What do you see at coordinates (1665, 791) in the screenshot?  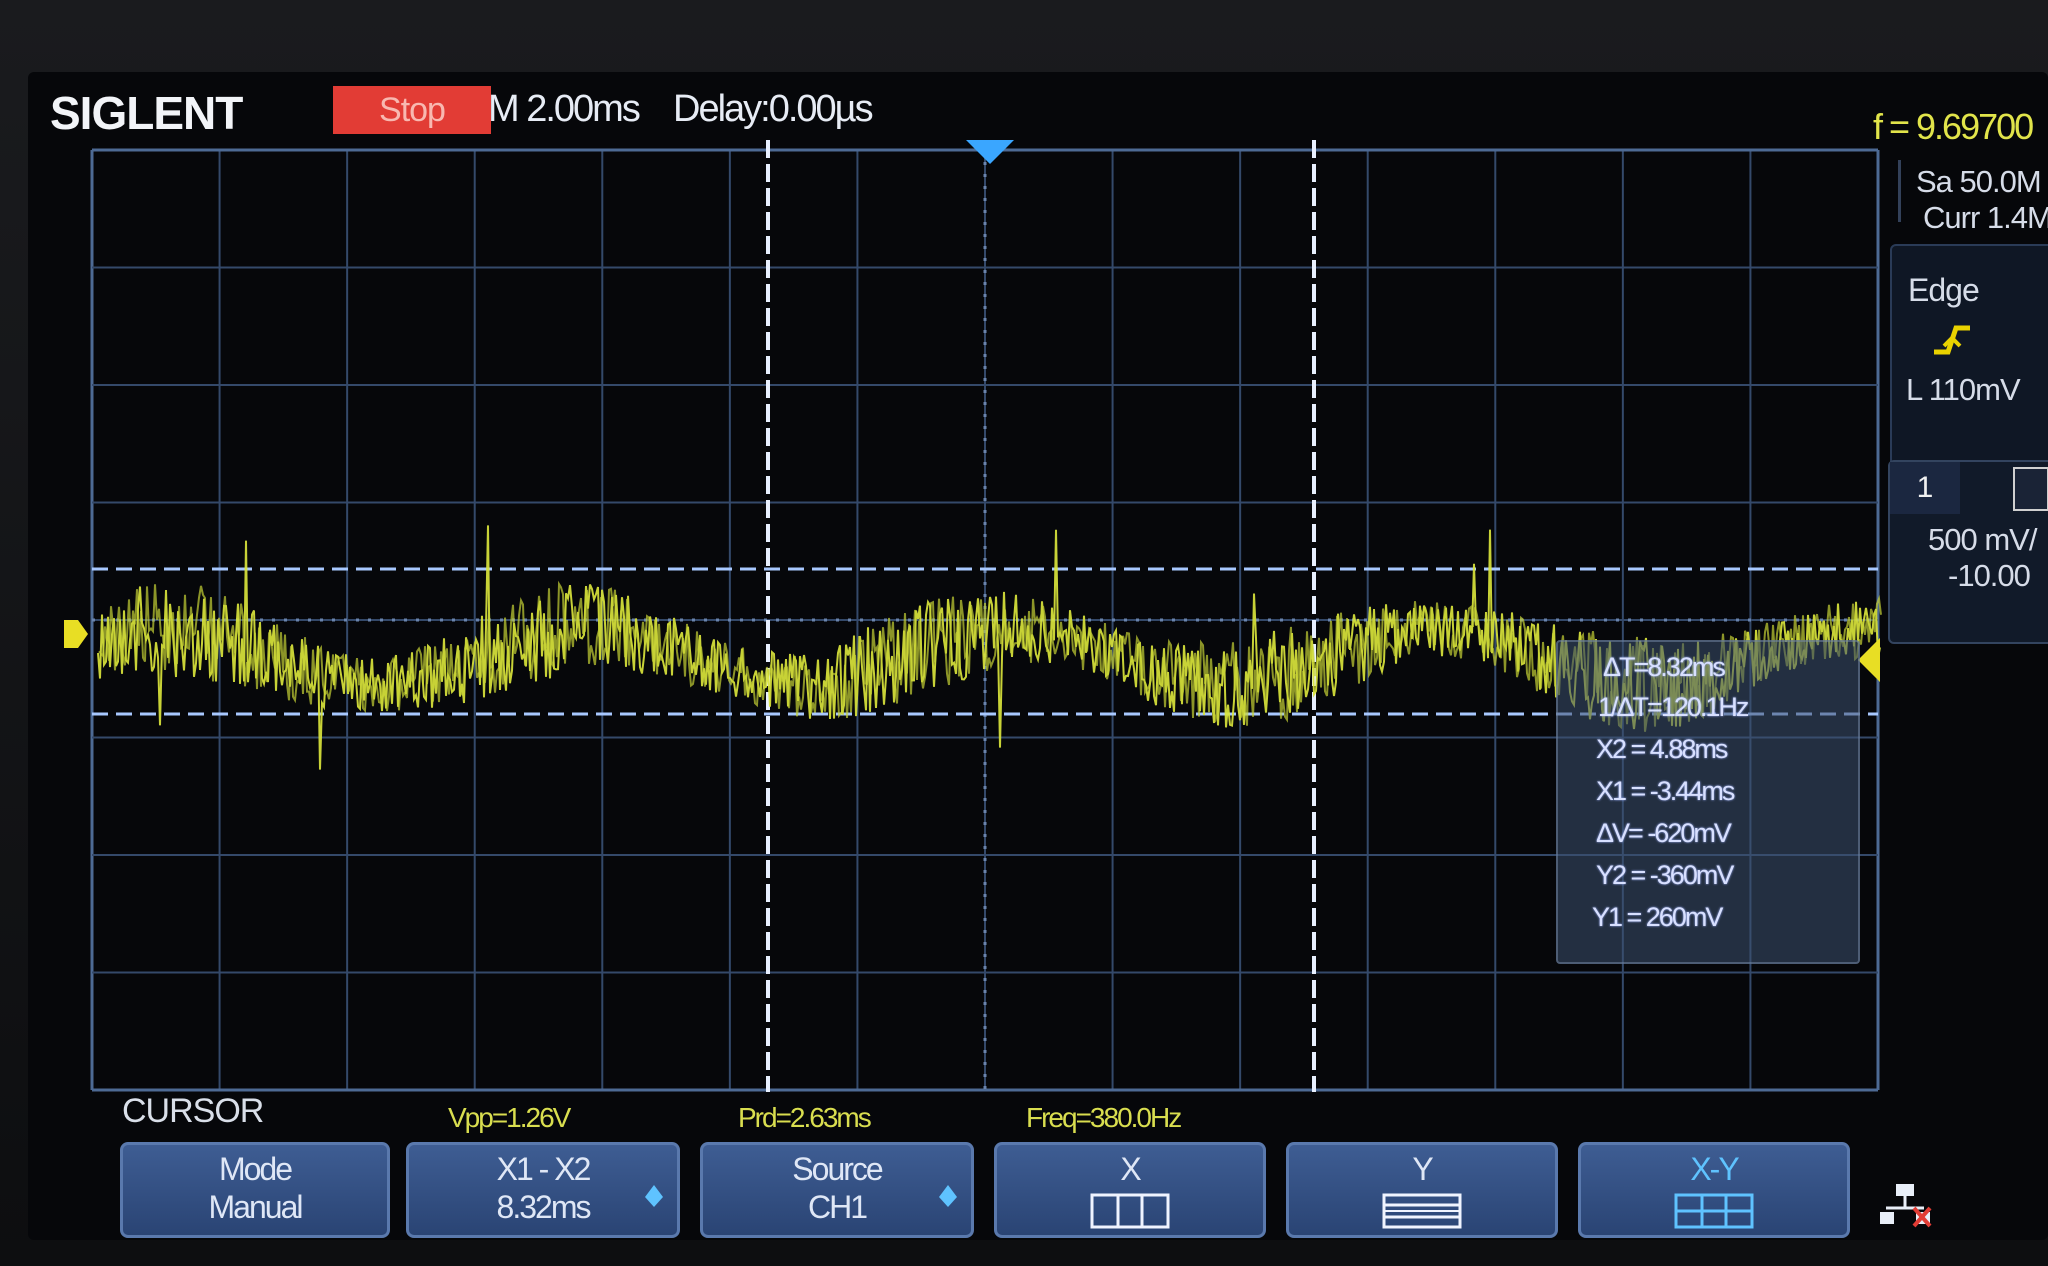 I see `x1-value: X1 = -3.44ms` at bounding box center [1665, 791].